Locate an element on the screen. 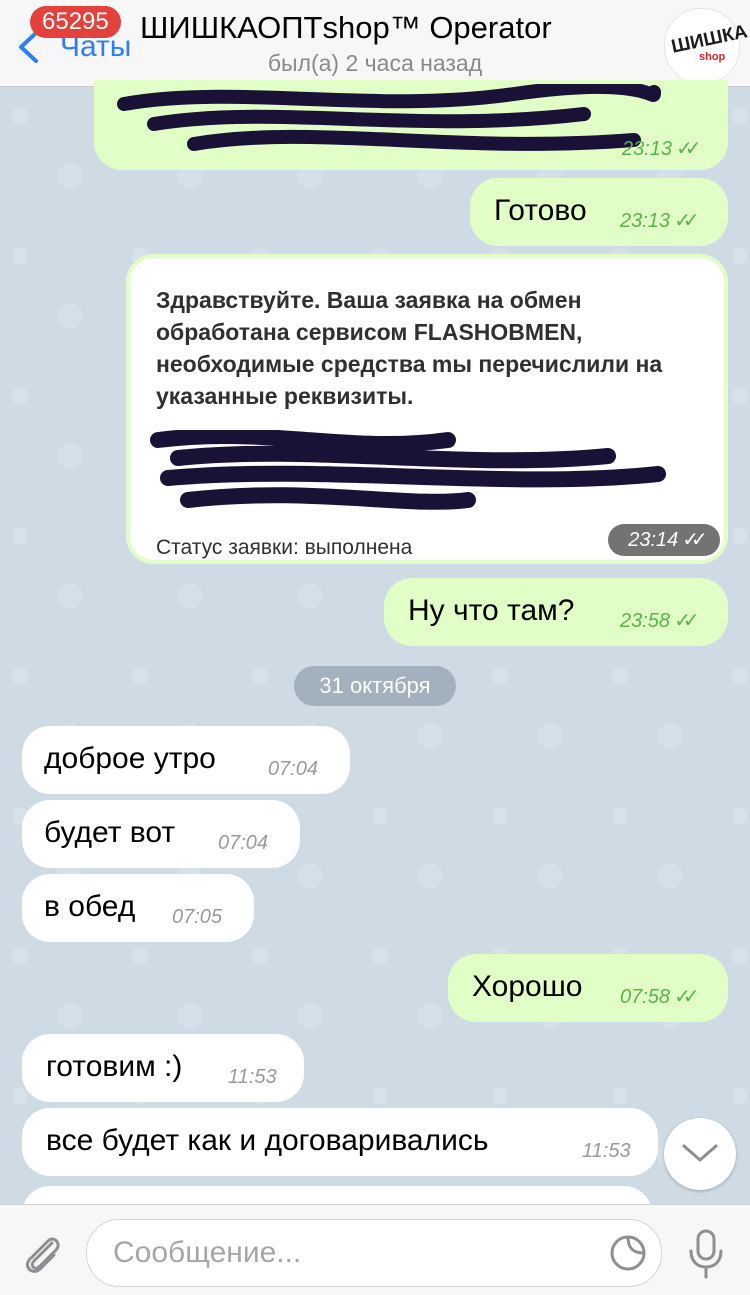 The height and width of the screenshot is (1295, 750). message-bubble-outgoing: 23:13 ✓✓ is located at coordinates (411, 125).